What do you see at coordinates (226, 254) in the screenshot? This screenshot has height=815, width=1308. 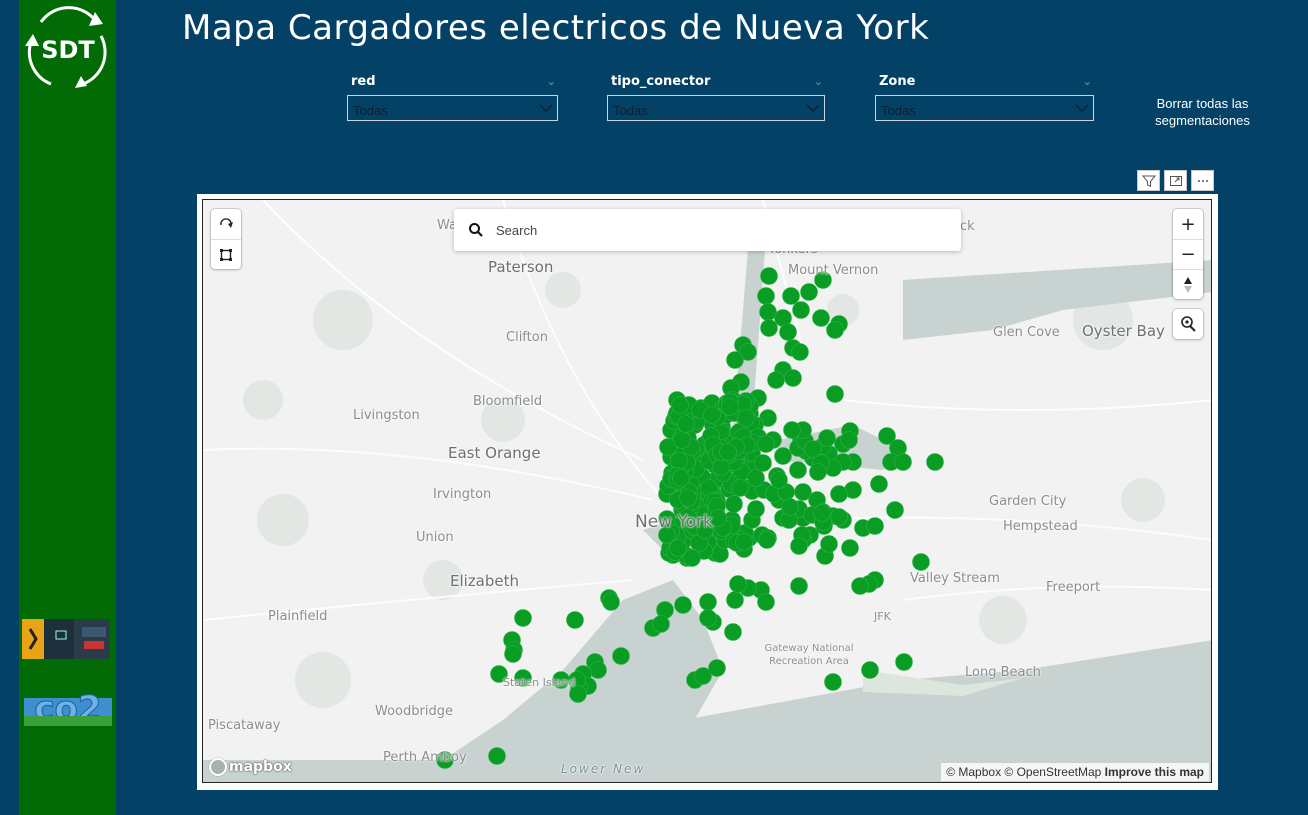 I see `polygon-select-icon` at bounding box center [226, 254].